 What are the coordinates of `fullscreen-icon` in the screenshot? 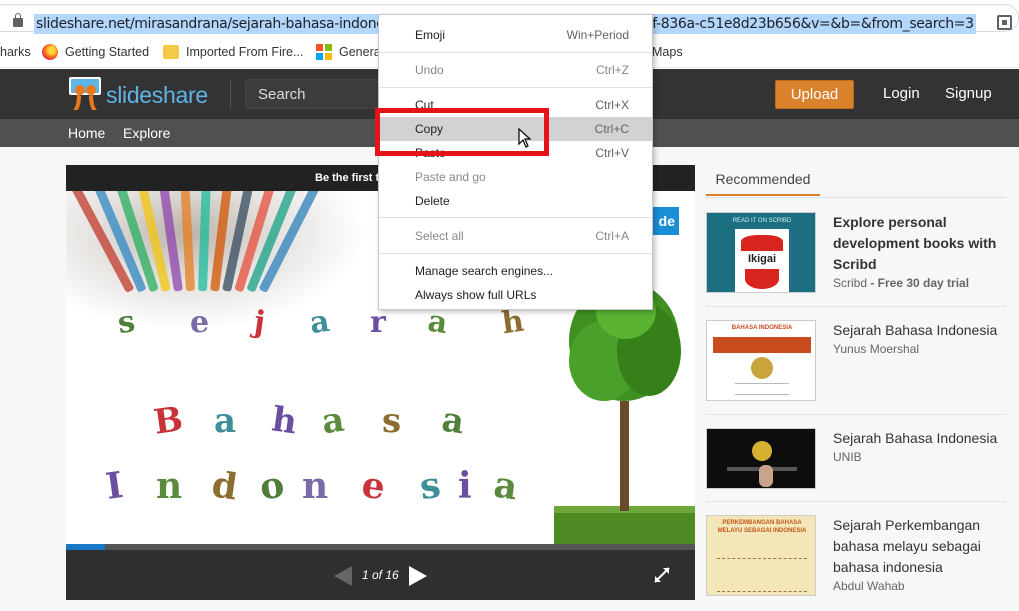 It's located at (662, 575).